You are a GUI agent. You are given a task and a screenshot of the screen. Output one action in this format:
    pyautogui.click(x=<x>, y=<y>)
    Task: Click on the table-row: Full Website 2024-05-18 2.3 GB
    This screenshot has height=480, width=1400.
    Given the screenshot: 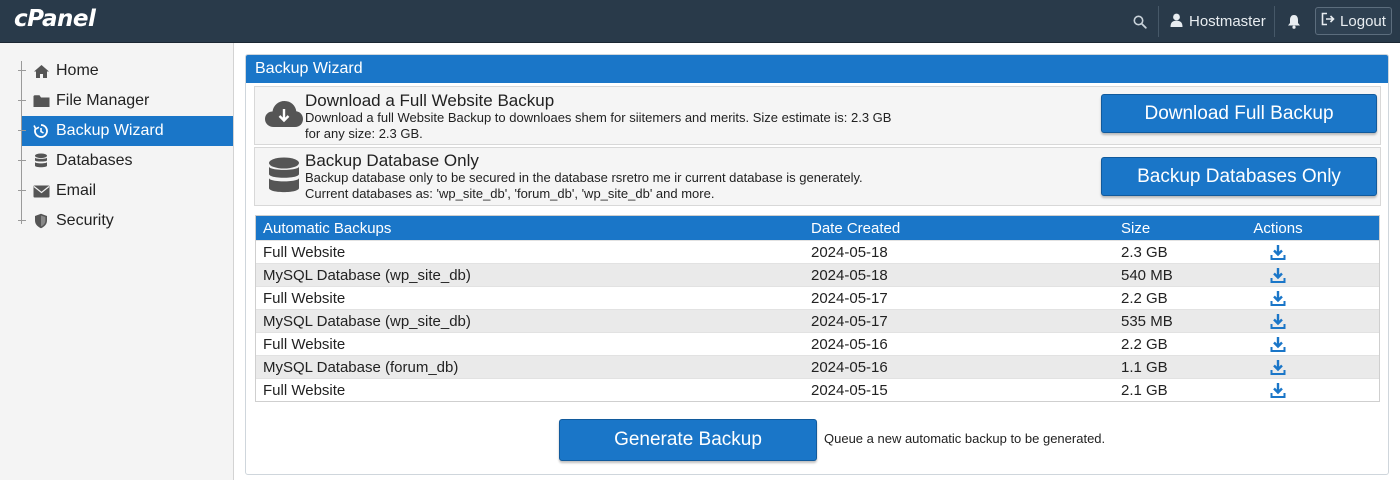 What is the action you would take?
    pyautogui.click(x=817, y=251)
    